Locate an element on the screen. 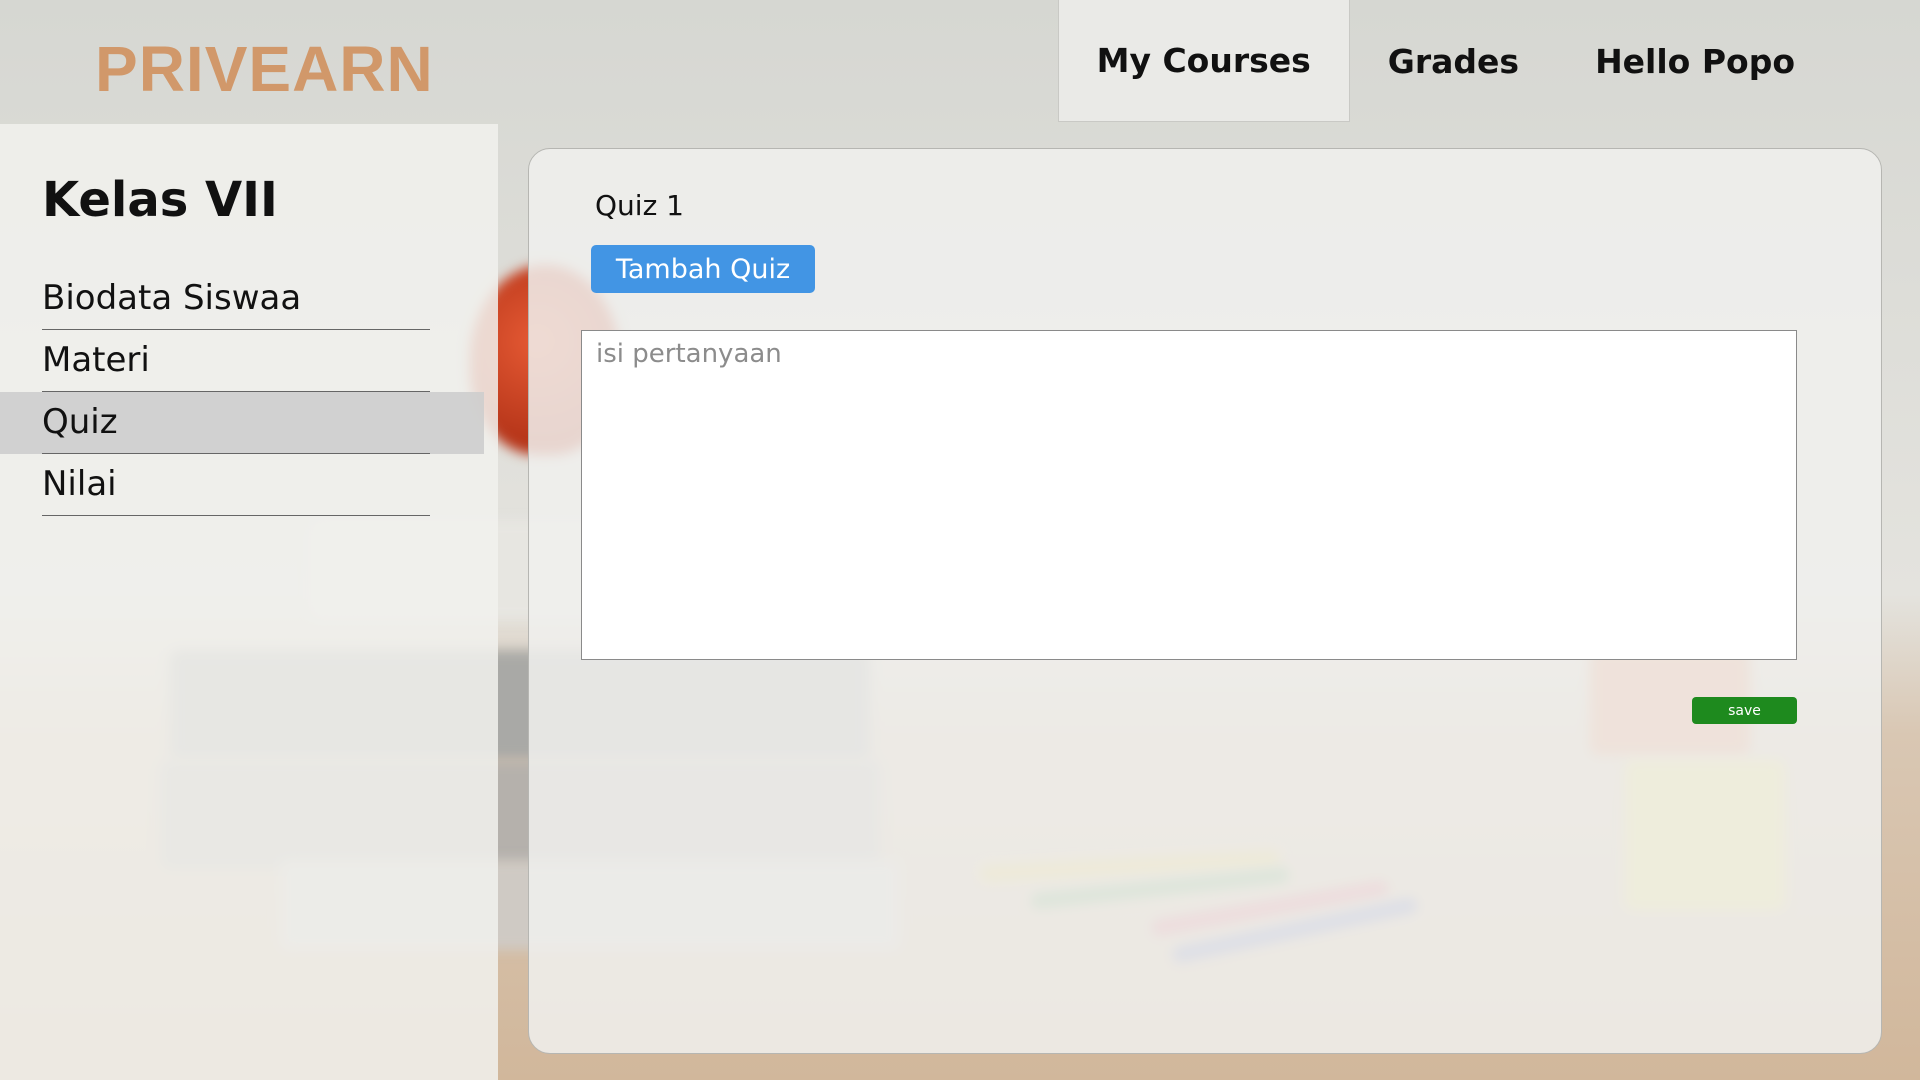 This screenshot has width=1920, height=1080. sidebar-menu: Biodata Siswaa Materi Quiz Nilai is located at coordinates (249, 392).